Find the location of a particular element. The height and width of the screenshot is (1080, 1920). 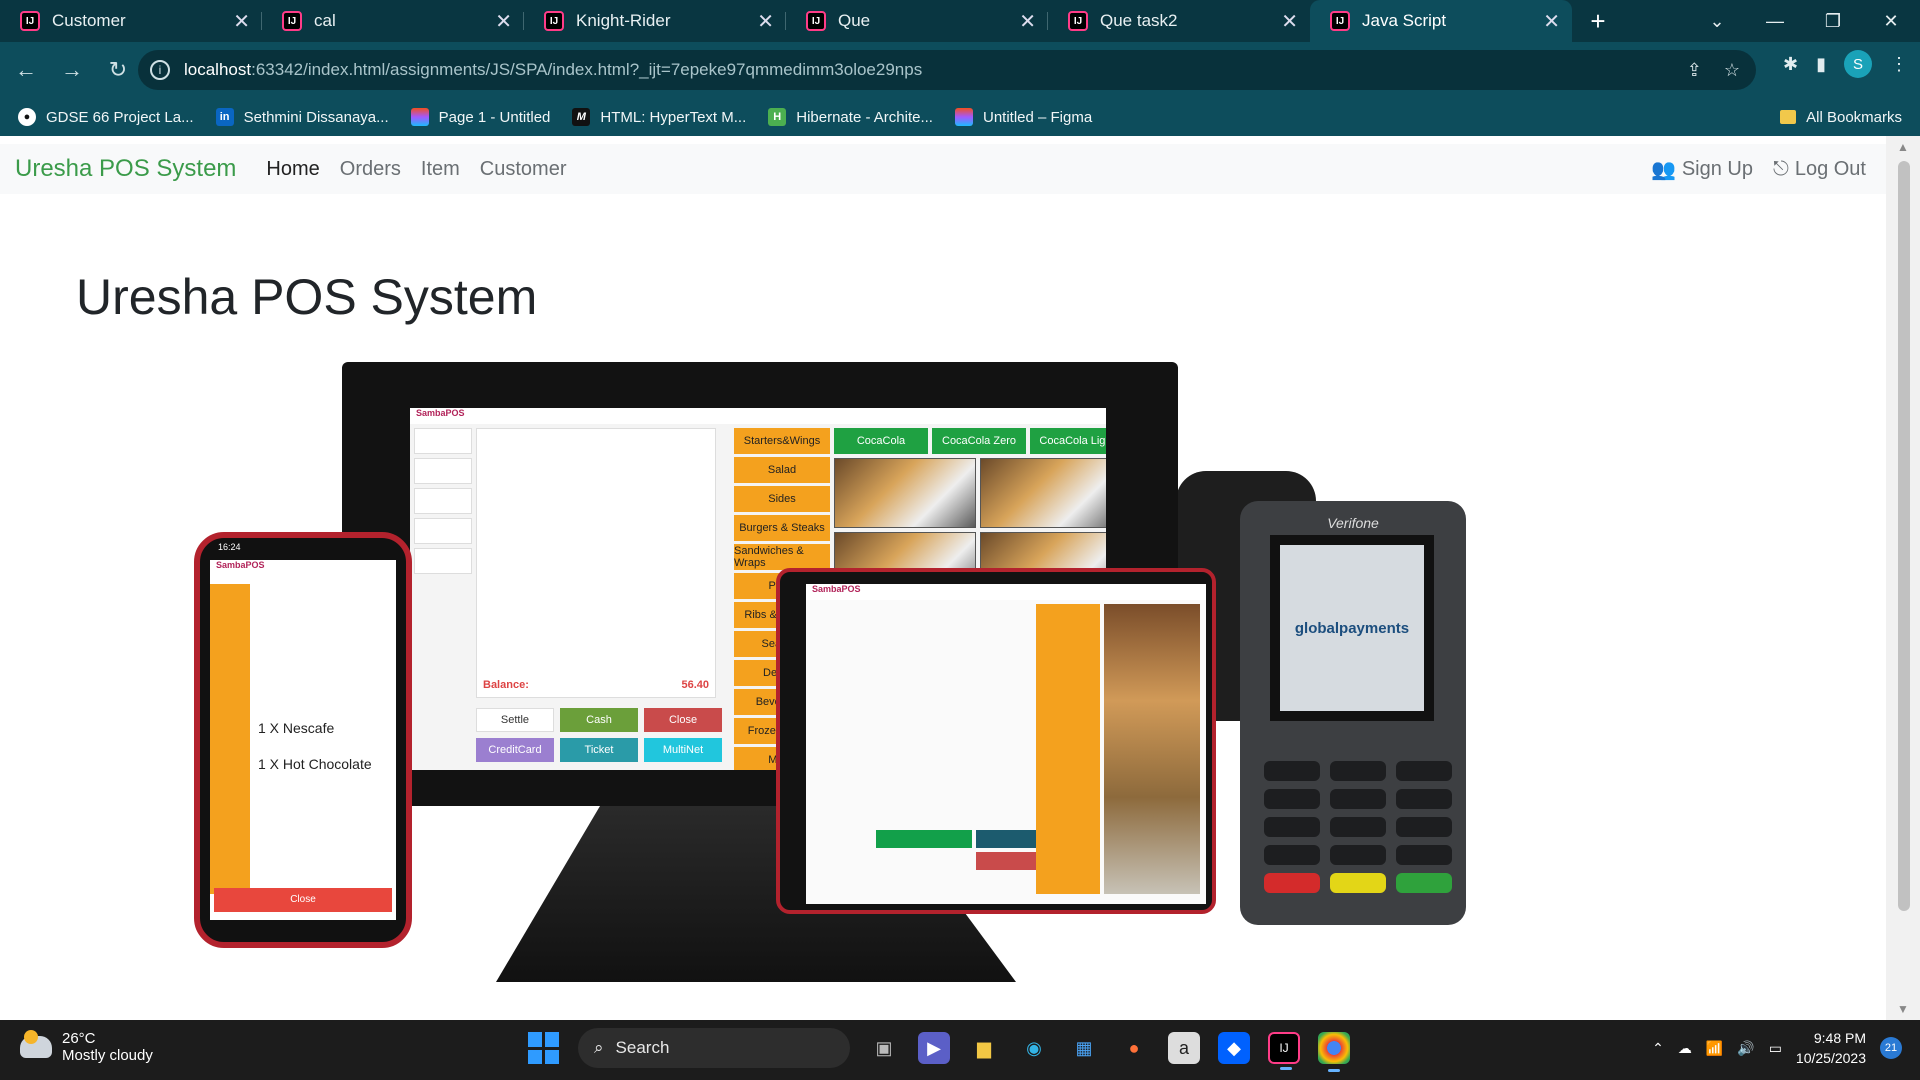

tab-que: IJ Que ✕ is located at coordinates (917, 21).